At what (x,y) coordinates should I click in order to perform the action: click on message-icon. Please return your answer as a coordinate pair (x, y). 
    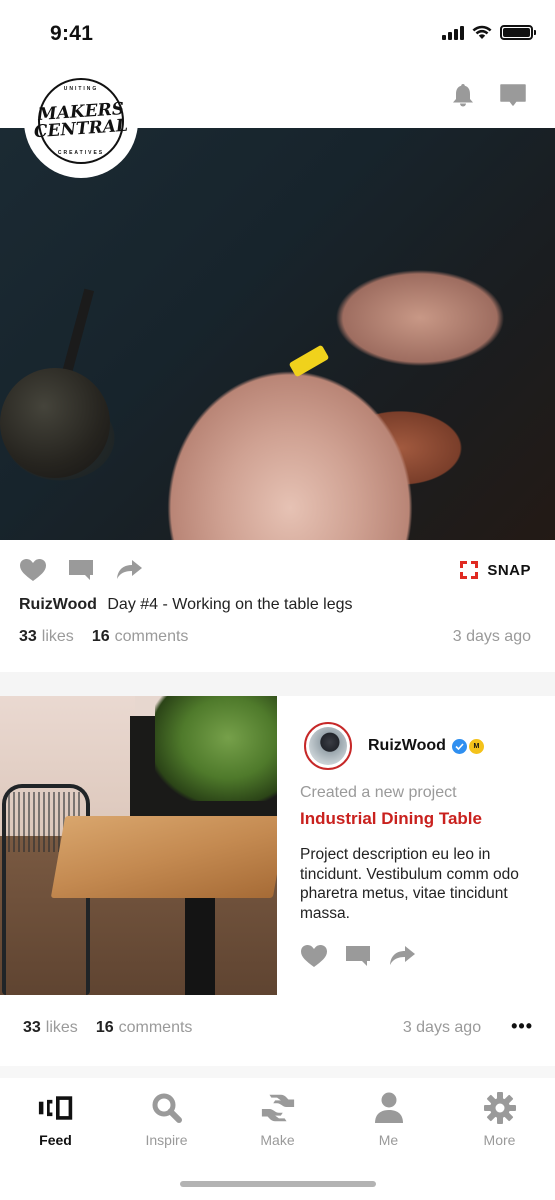
    Looking at the image, I should click on (513, 95).